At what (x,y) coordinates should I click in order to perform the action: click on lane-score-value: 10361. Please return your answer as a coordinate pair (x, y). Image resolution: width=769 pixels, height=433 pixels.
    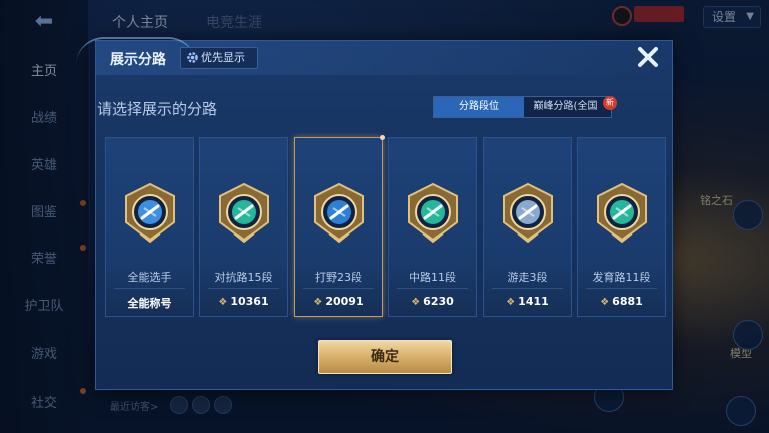
    Looking at the image, I should click on (249, 301).